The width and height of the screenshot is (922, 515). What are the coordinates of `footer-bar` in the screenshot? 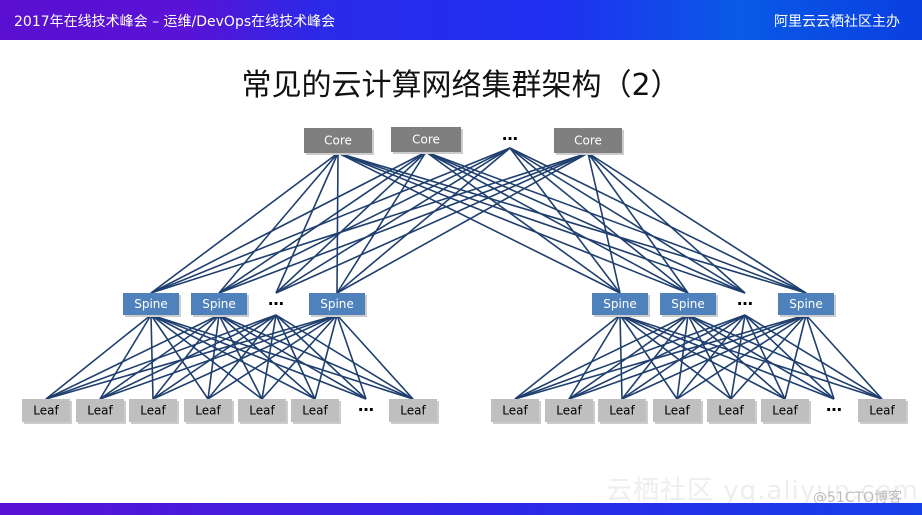 It's located at (461, 509).